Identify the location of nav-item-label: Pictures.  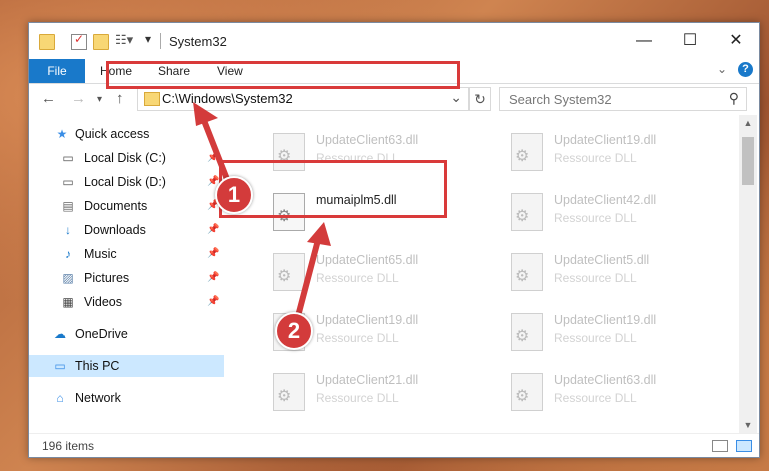
(107, 278).